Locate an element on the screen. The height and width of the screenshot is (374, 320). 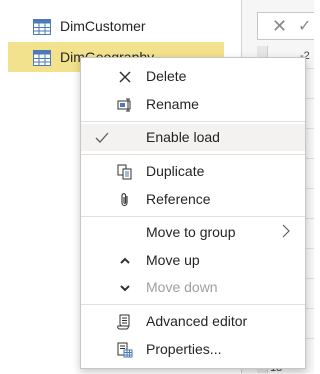
checkmark-icon is located at coordinates (102, 137).